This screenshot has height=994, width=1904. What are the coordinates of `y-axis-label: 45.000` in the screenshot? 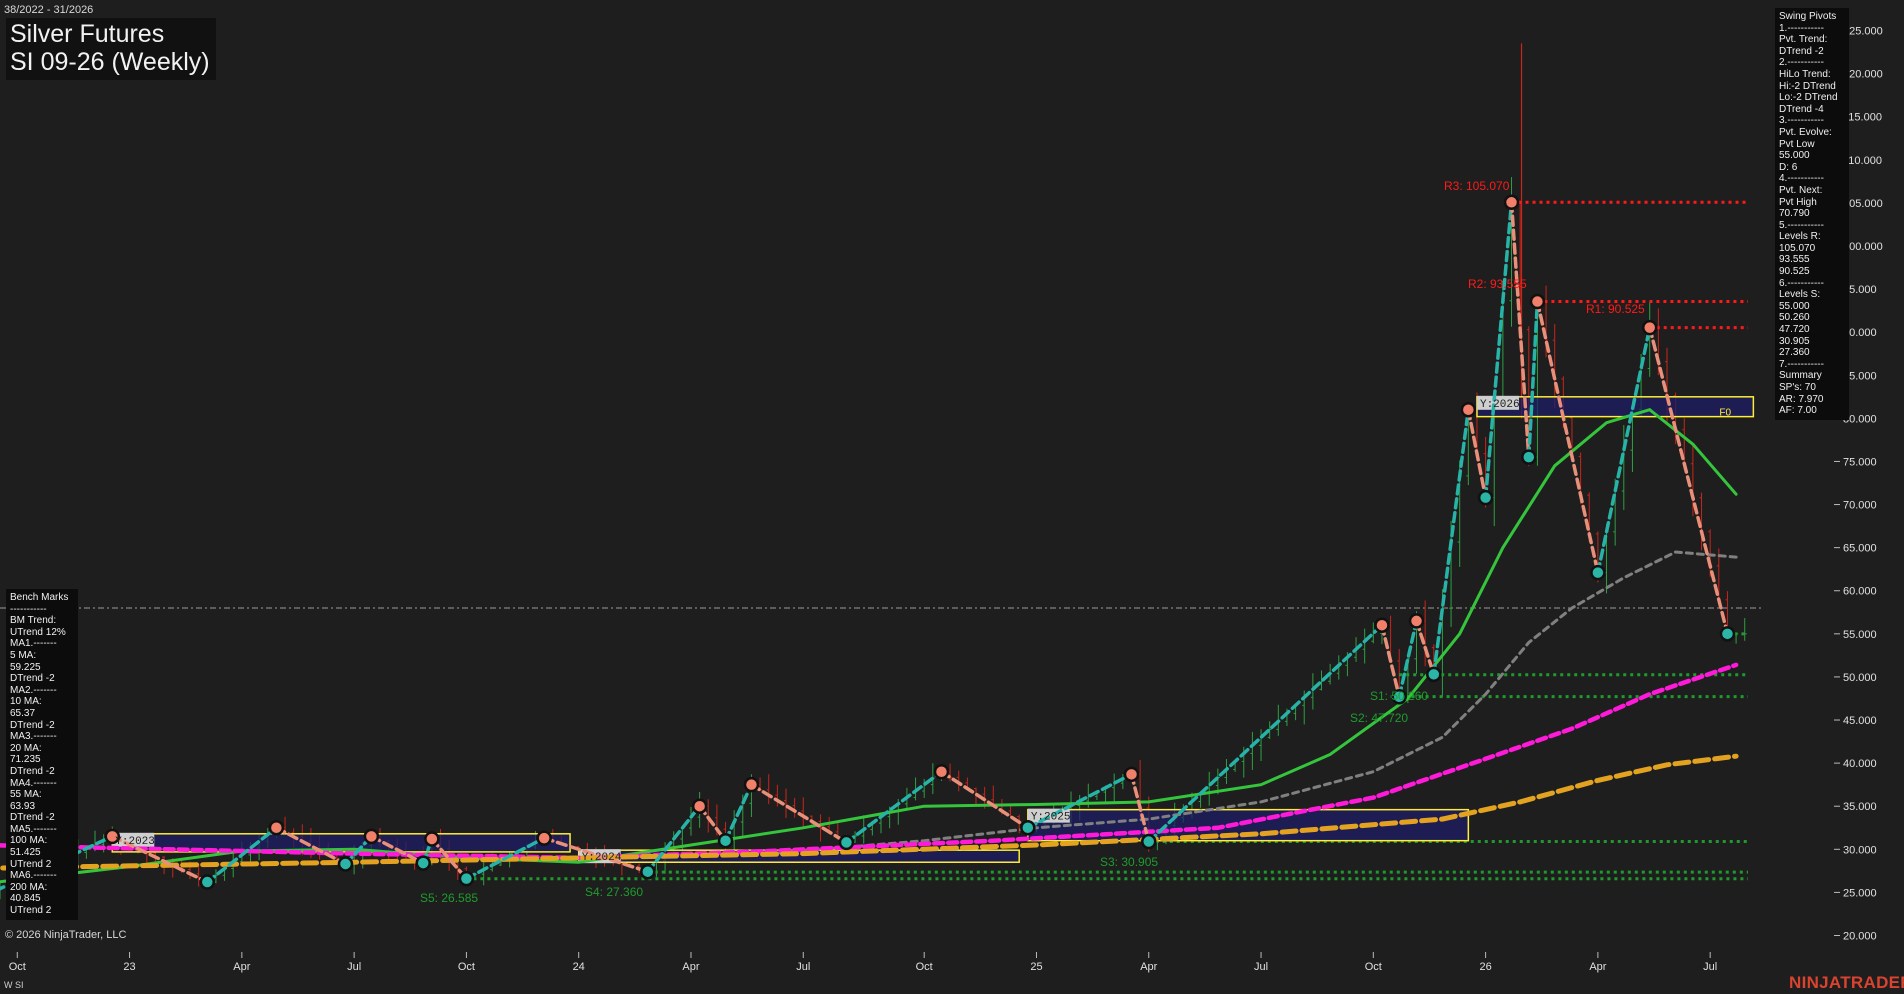 It's located at (1860, 721).